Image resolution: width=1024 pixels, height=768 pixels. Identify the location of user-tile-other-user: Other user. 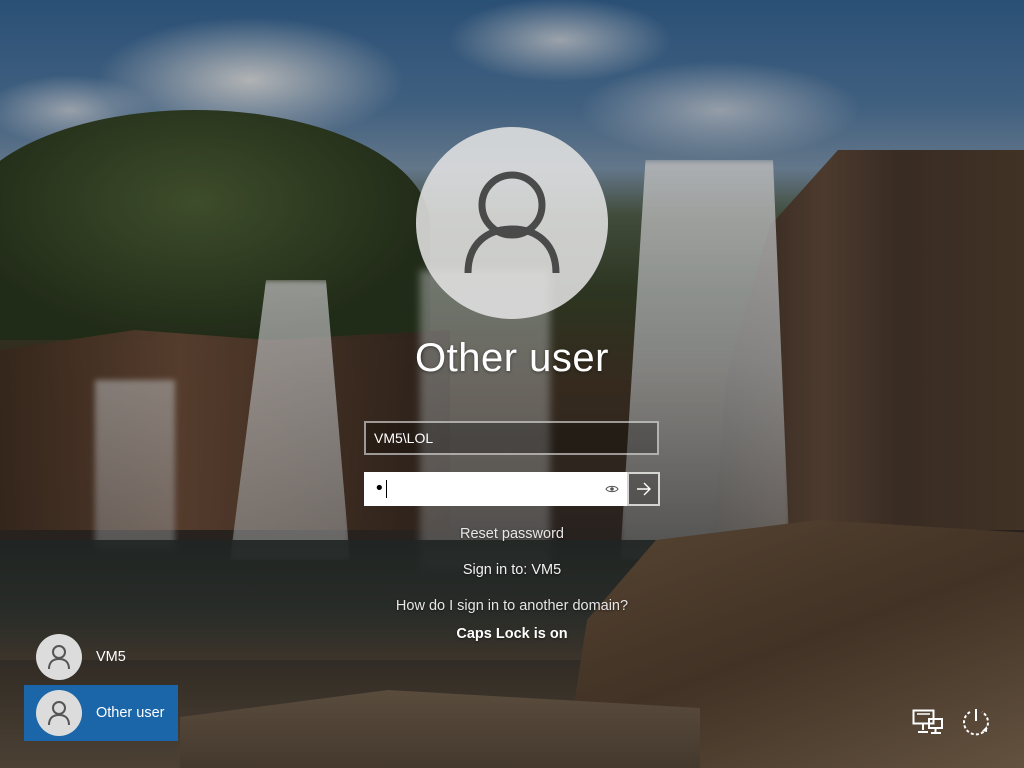
(101, 713).